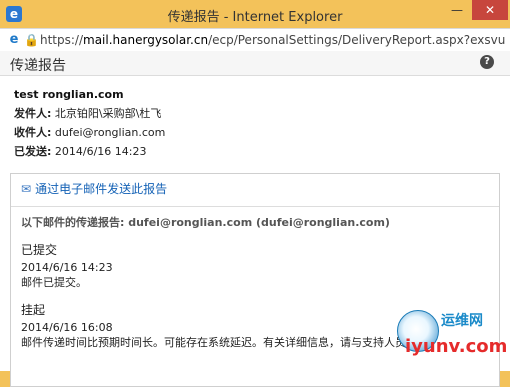 The height and width of the screenshot is (387, 510). Describe the element at coordinates (487, 62) in the screenshot. I see `help-icon: ?` at that location.